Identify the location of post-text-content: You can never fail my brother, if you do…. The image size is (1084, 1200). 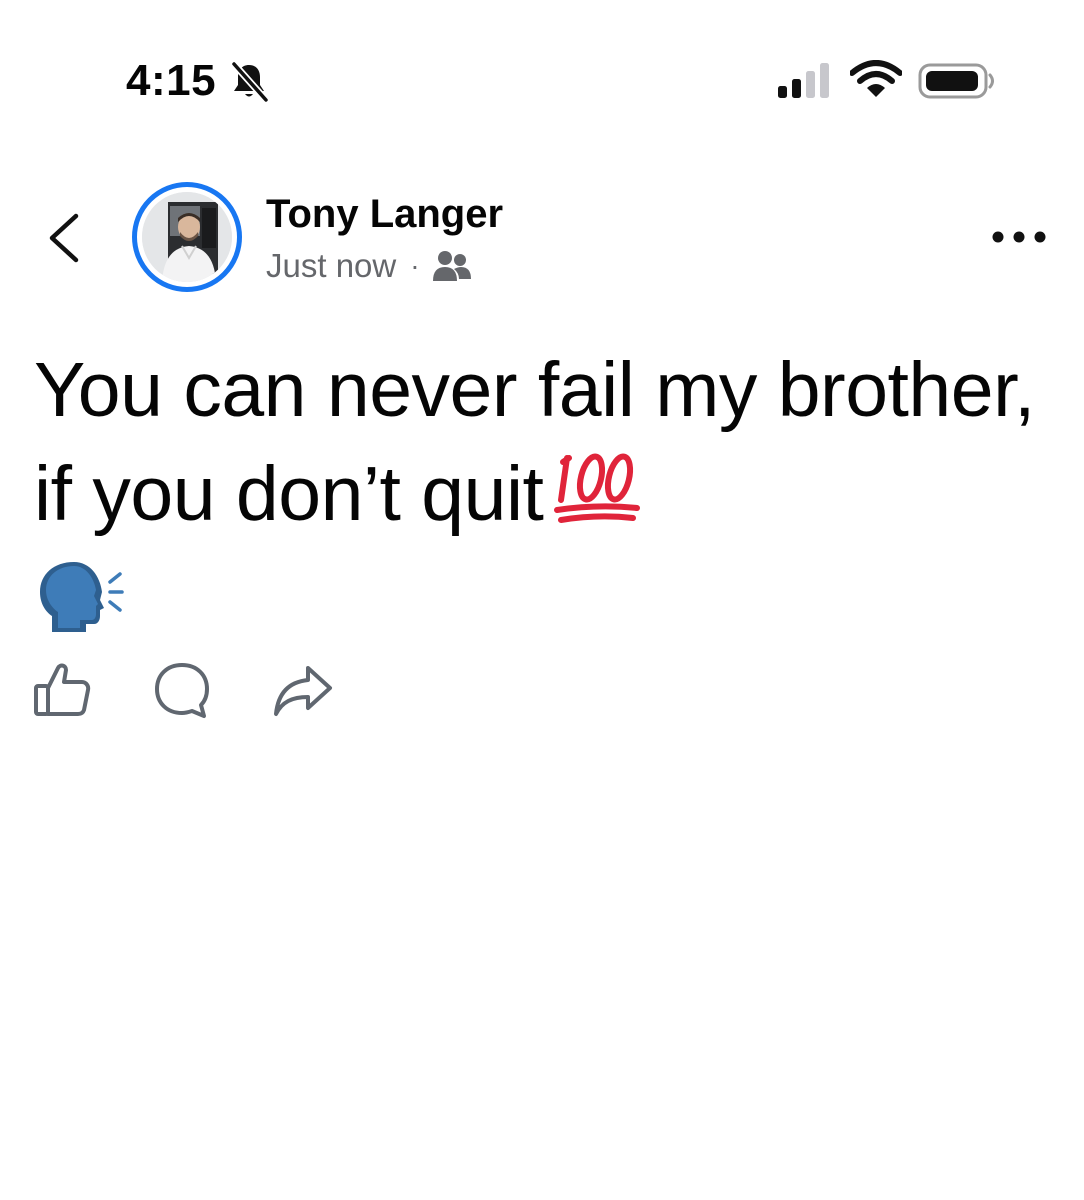
(534, 442).